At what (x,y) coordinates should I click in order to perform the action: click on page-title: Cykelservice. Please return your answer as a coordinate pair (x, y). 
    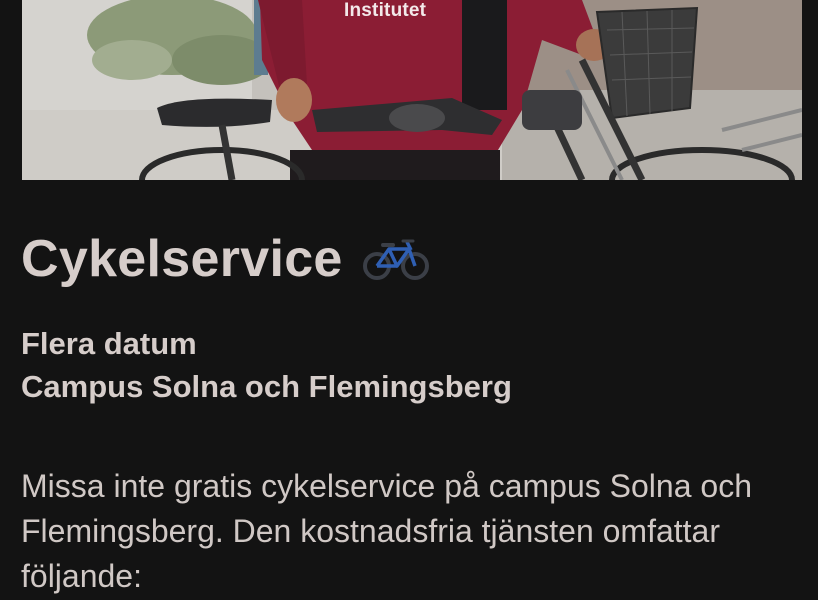
    Looking at the image, I should click on (182, 259).